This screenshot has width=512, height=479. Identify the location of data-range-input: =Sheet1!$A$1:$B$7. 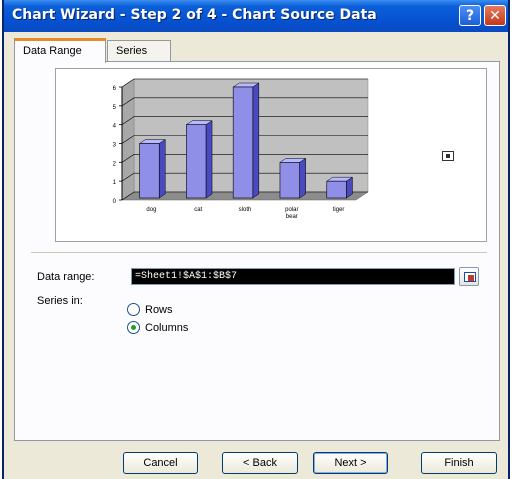
(293, 276).